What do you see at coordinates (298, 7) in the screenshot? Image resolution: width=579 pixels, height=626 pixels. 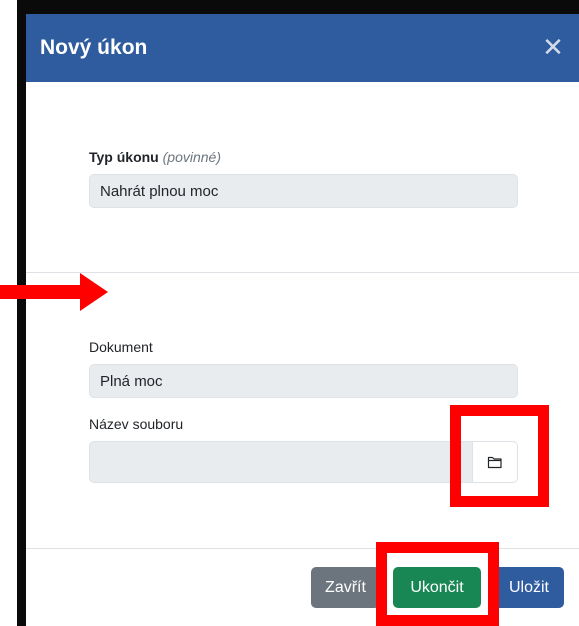 I see `window-frame-top` at bounding box center [298, 7].